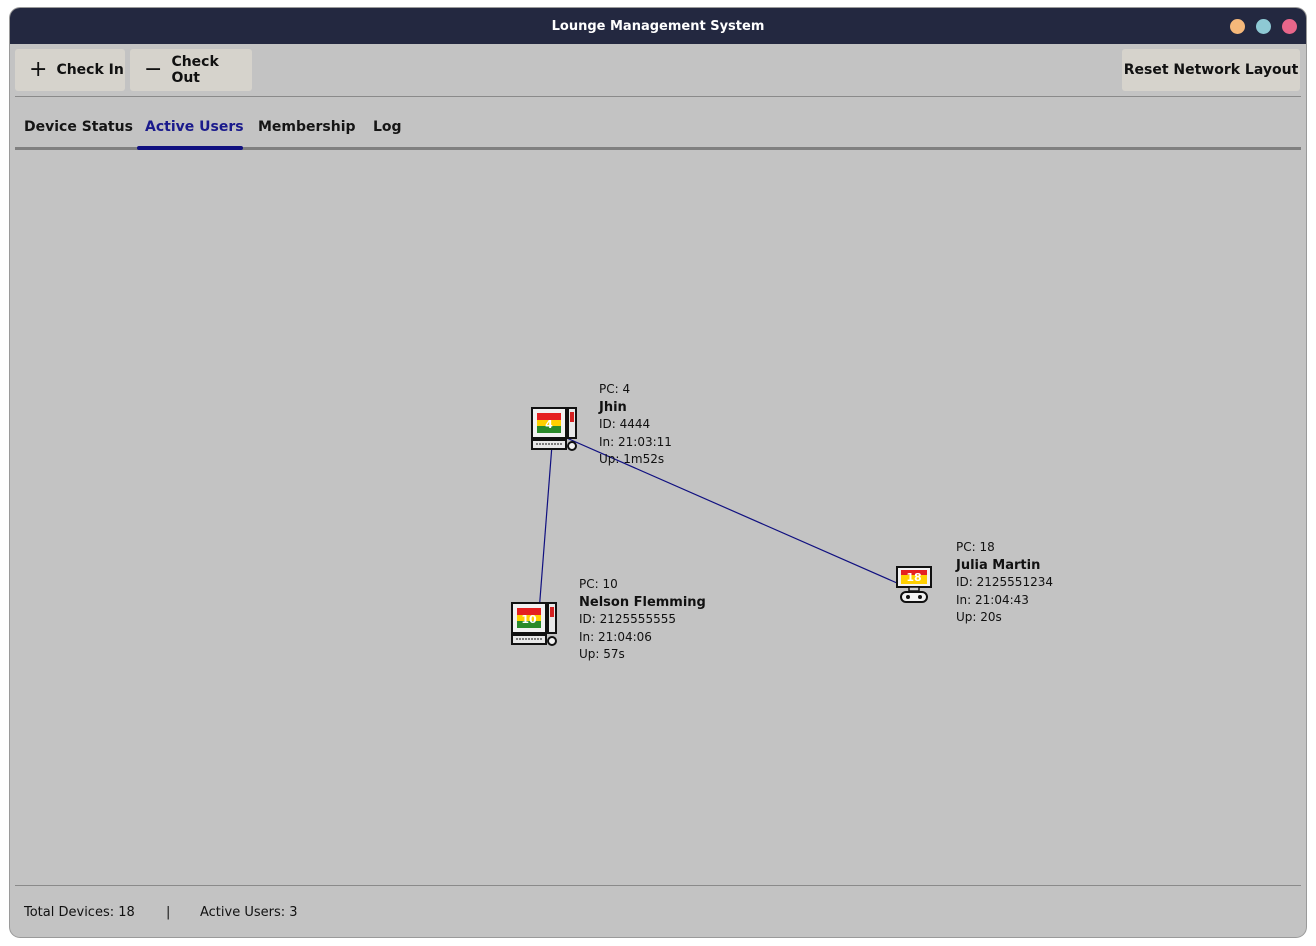 The height and width of the screenshot is (946, 1316). Describe the element at coordinates (975, 547) in the screenshot. I see `pc-label: PC: 18` at that location.